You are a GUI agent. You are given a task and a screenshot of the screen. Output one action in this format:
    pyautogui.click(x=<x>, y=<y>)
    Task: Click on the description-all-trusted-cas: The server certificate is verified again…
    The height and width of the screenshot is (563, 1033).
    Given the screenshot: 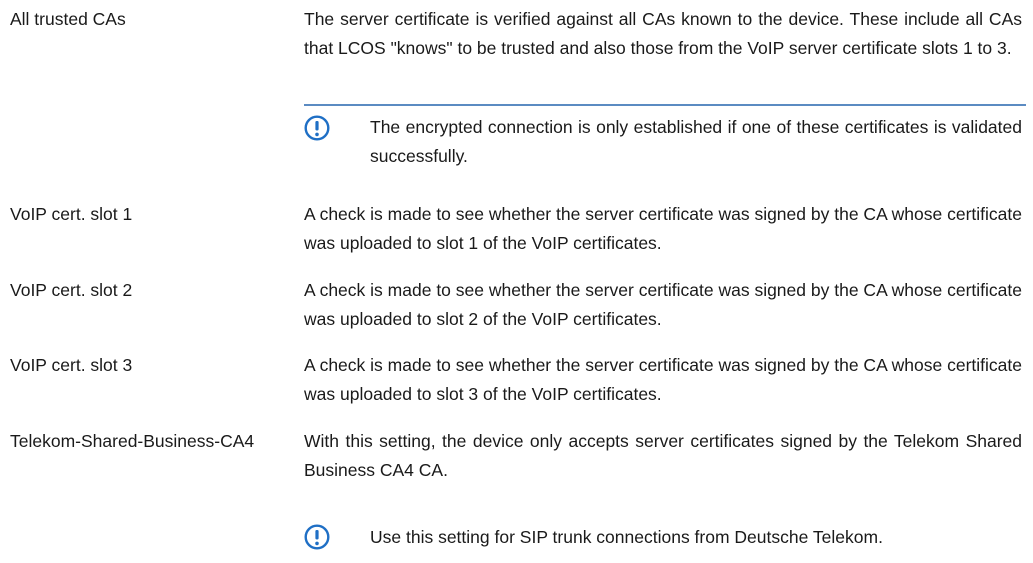 What is the action you would take?
    pyautogui.click(x=663, y=33)
    